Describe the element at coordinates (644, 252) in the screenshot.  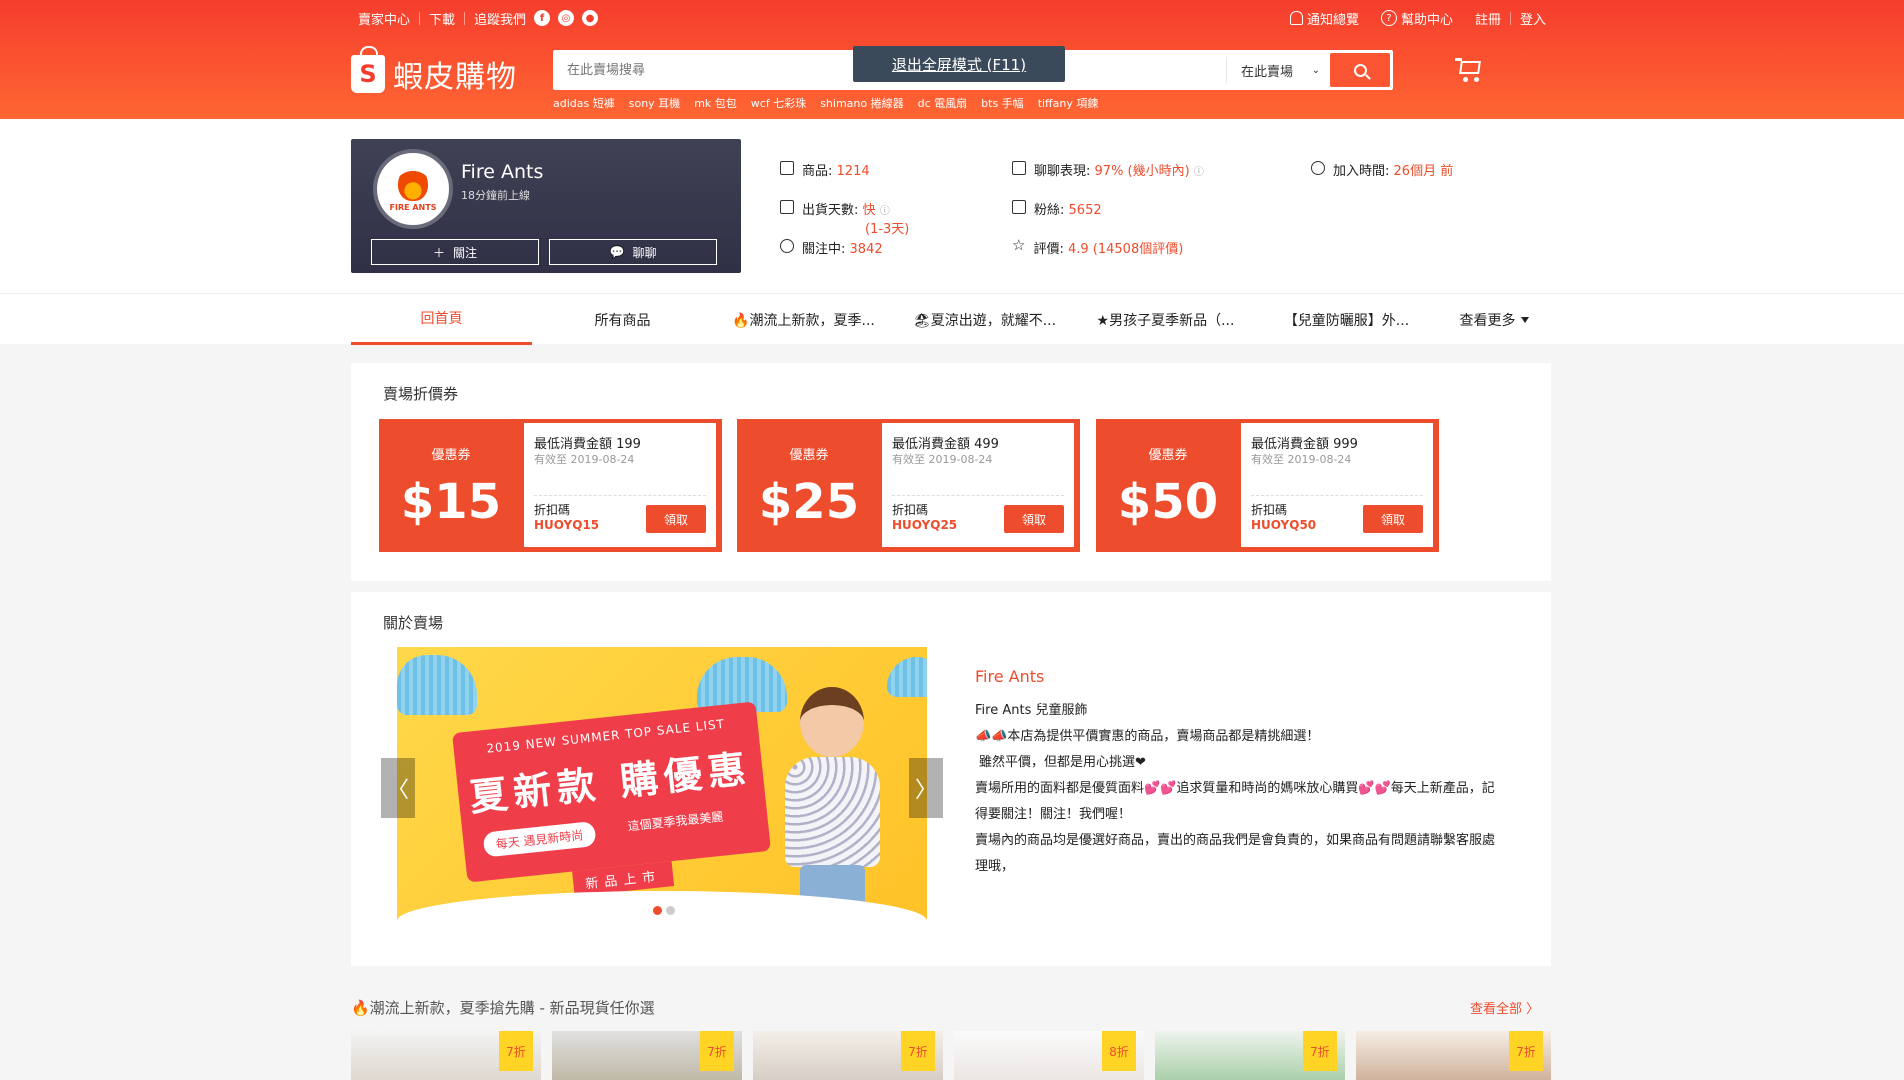
I see `chat-label: 聊聊` at that location.